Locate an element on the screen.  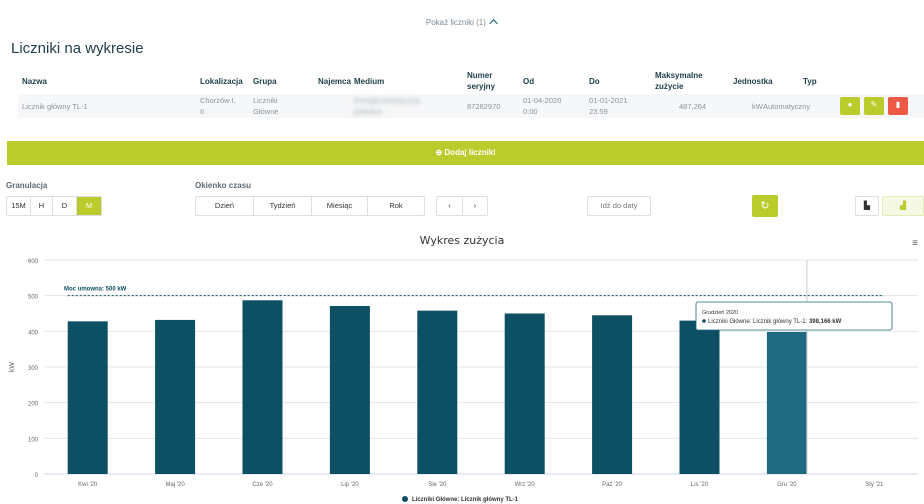
add-meters-label: Dodaj liczniki is located at coordinates (470, 152).